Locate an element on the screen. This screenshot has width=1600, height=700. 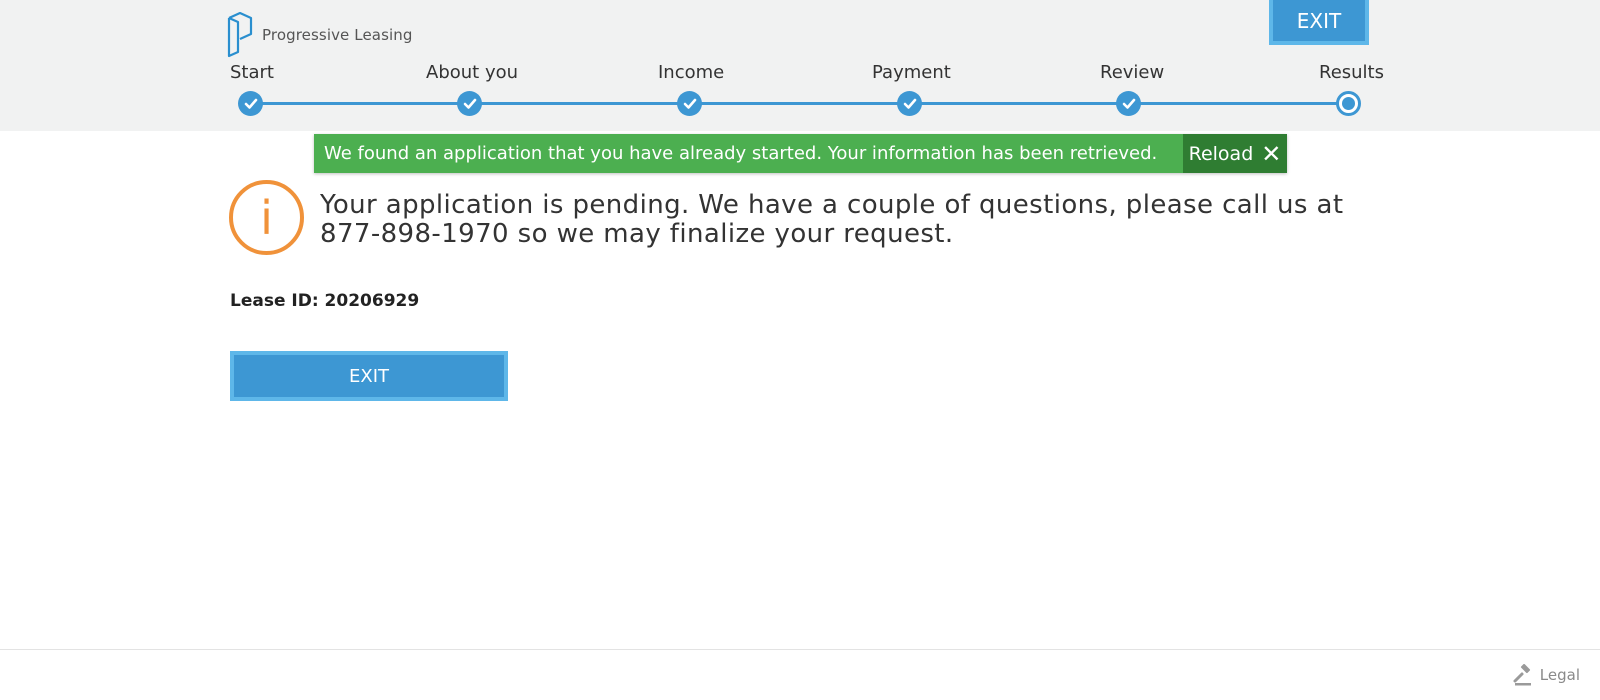
brand-name: Progressive Leasing is located at coordinates (337, 35).